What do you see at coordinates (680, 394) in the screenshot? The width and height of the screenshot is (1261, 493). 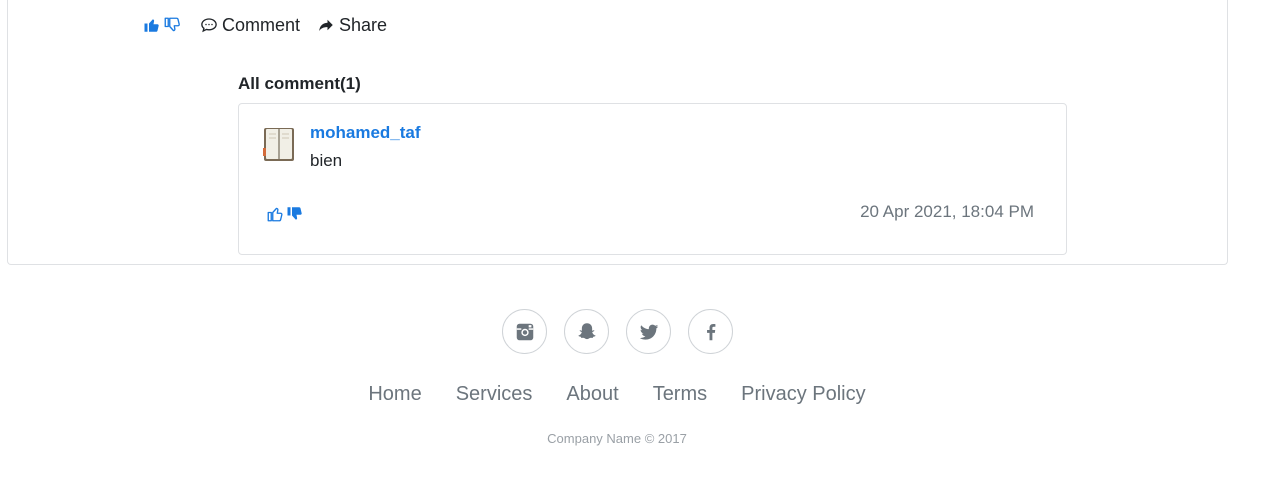 I see `footer-link-terms: Terms` at bounding box center [680, 394].